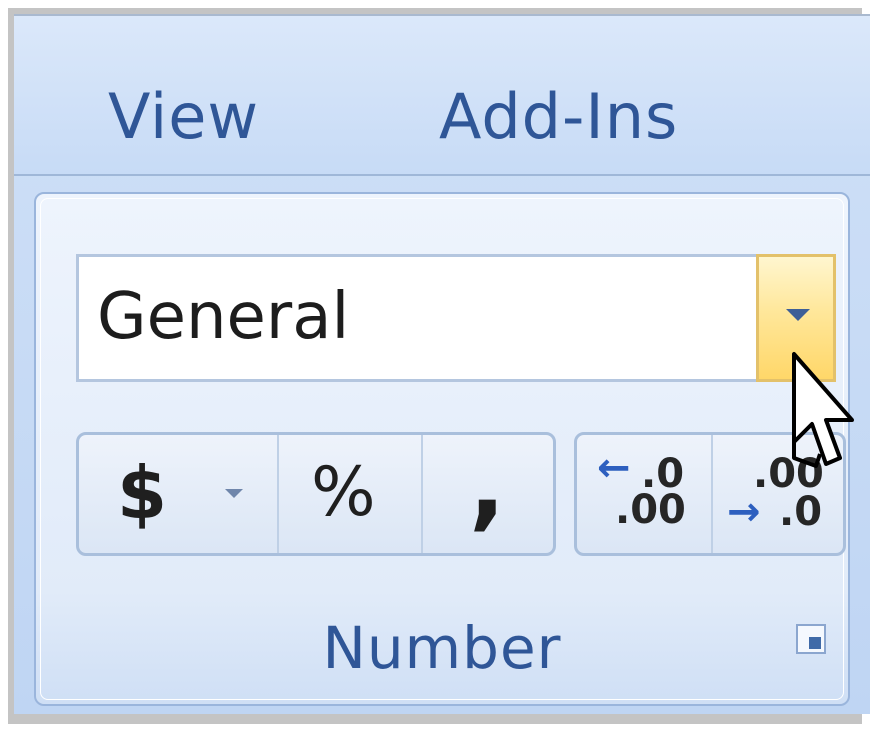  What do you see at coordinates (183, 116) in the screenshot?
I see `tab-view: View` at bounding box center [183, 116].